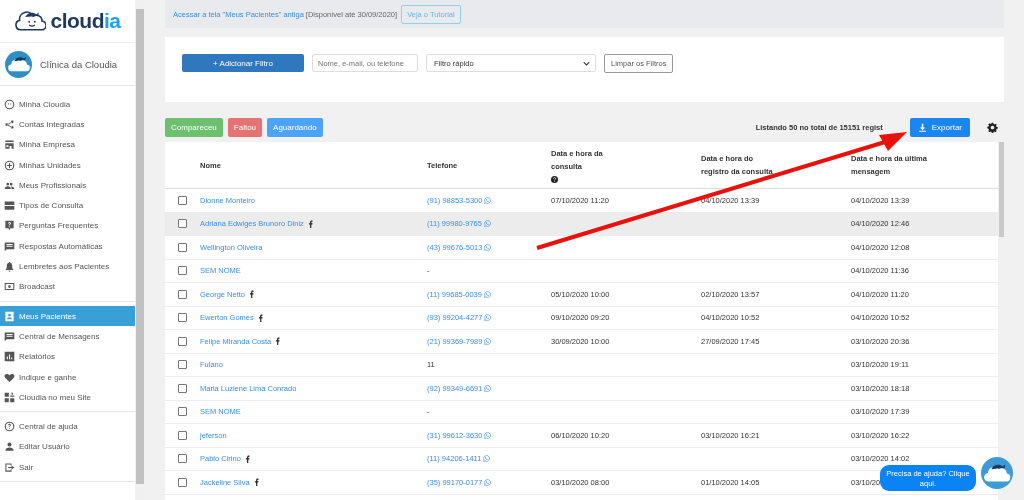  I want to click on sidebar-item: Contas Integradas, so click(67, 124).